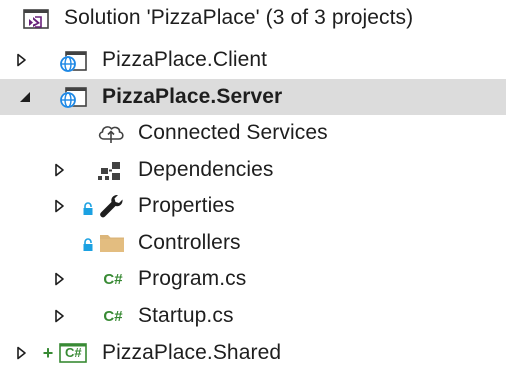  Describe the element at coordinates (253, 243) in the screenshot. I see `tree-item-controllers: Controllers` at that location.